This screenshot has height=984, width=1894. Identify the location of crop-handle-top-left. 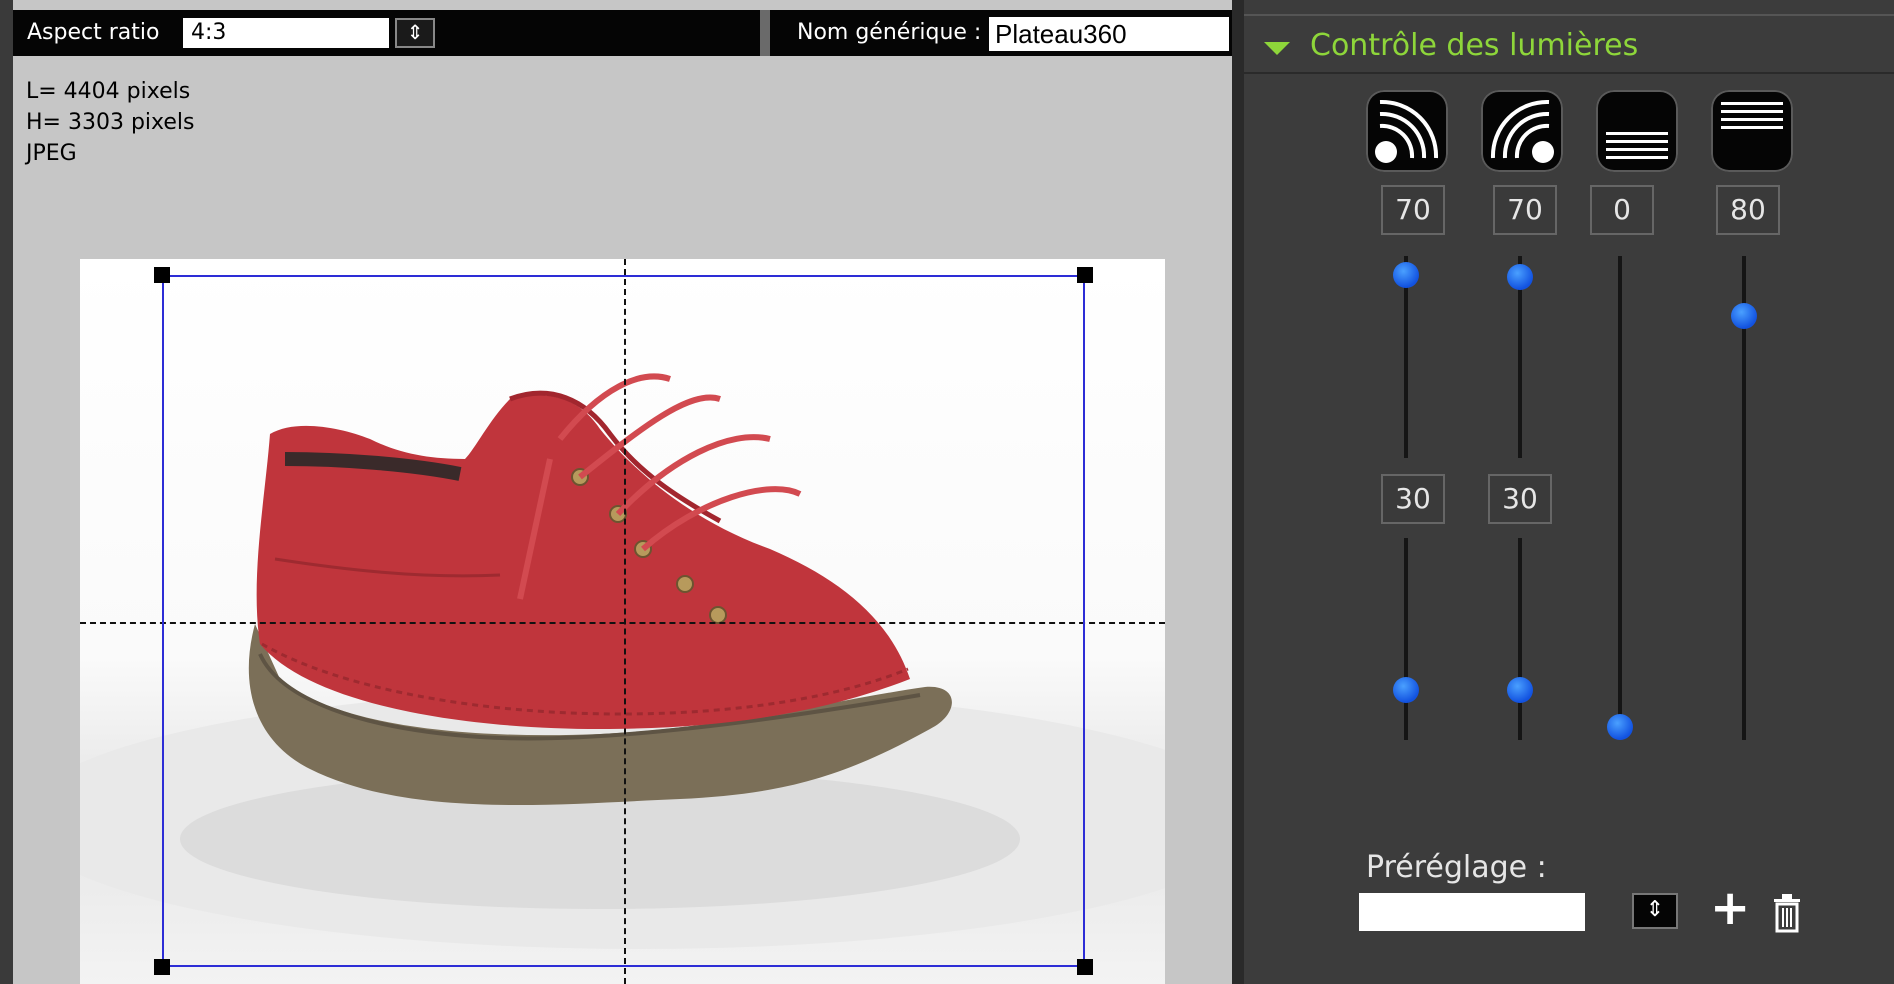
(162, 275).